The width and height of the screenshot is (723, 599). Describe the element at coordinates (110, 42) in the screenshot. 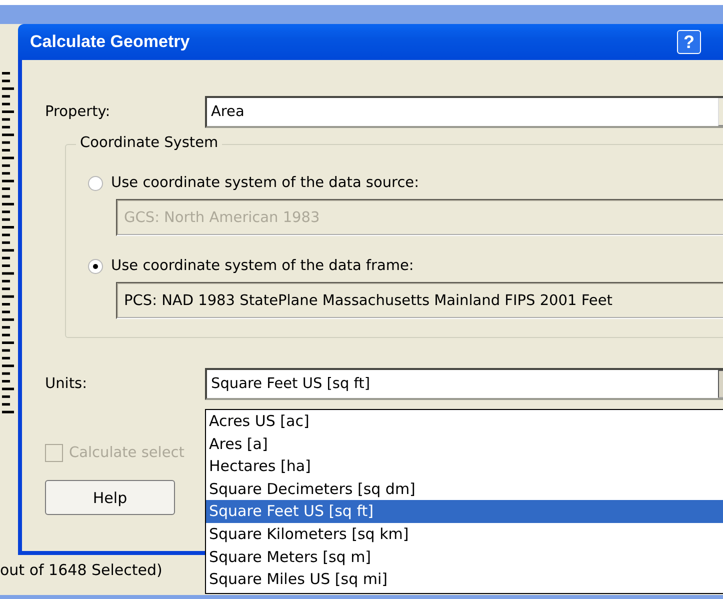

I see `window-title: Calculate Geometry` at that location.